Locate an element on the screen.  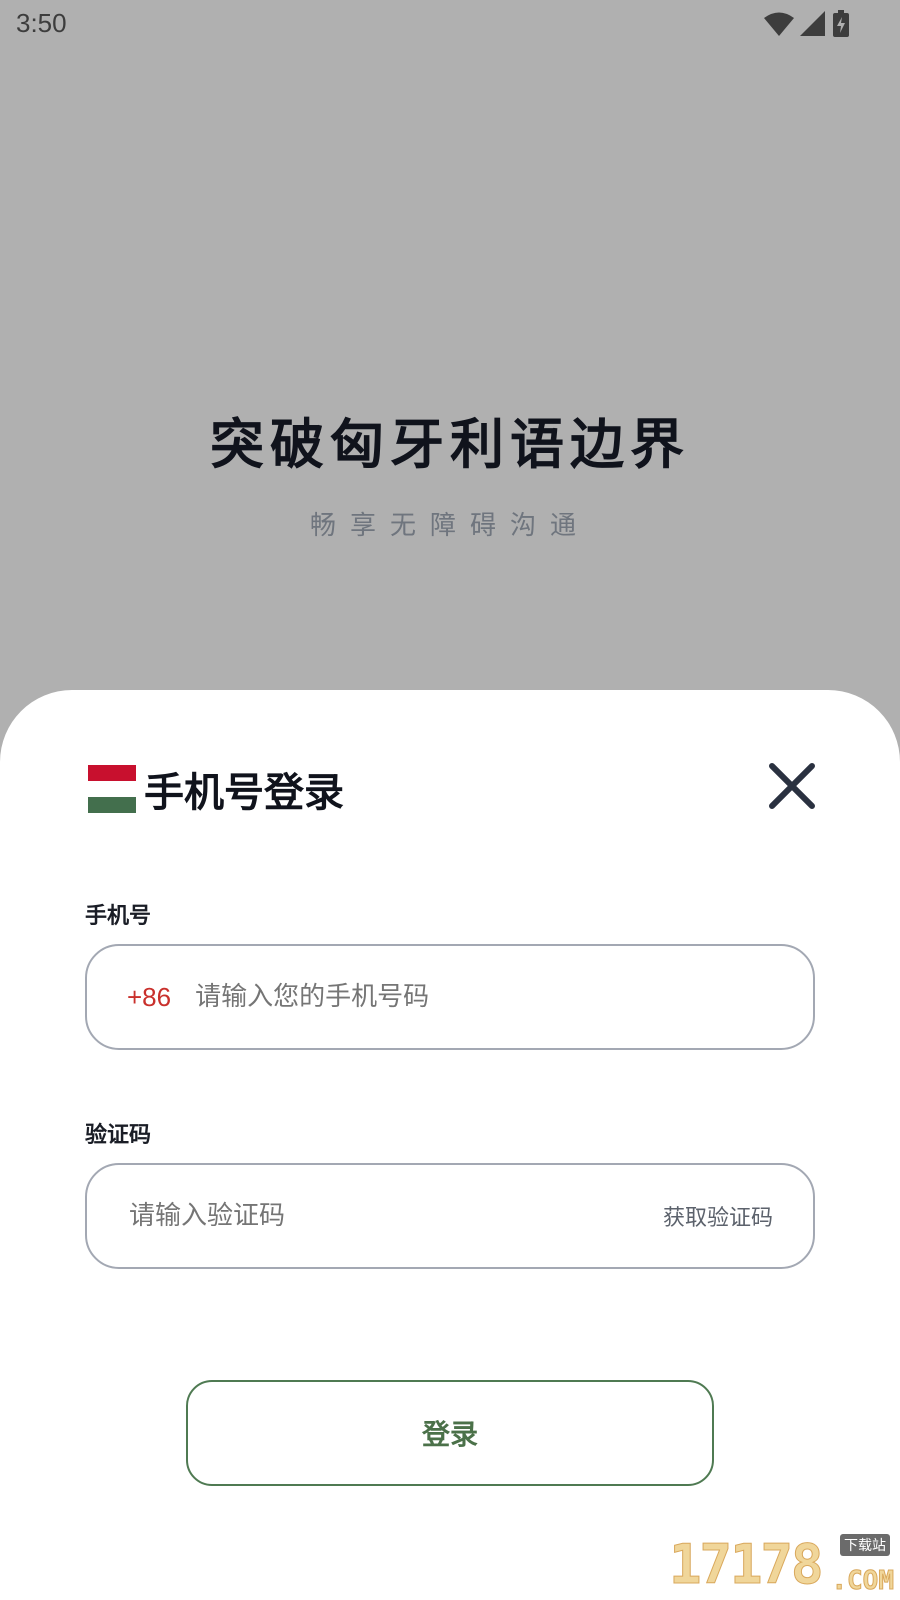
signal-icon is located at coordinates (812, 23).